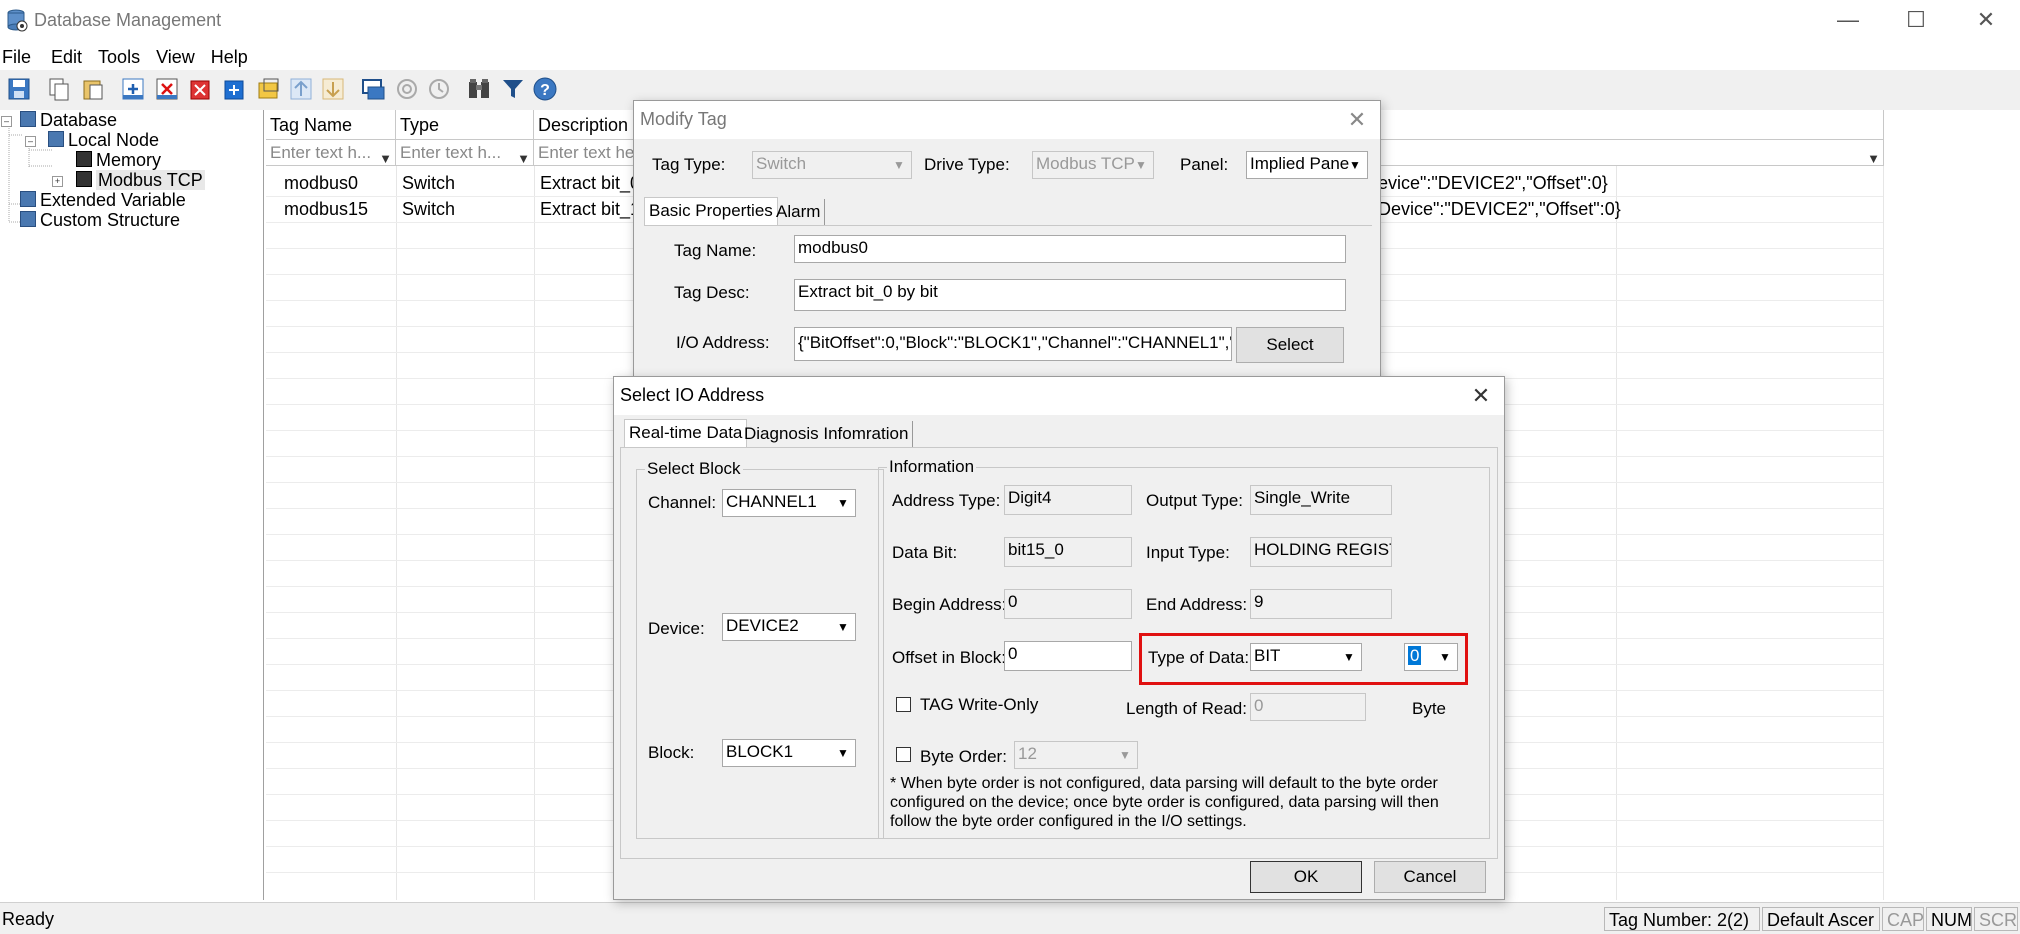 Image resolution: width=2020 pixels, height=934 pixels. I want to click on end-address-label: End Address:, so click(1197, 604).